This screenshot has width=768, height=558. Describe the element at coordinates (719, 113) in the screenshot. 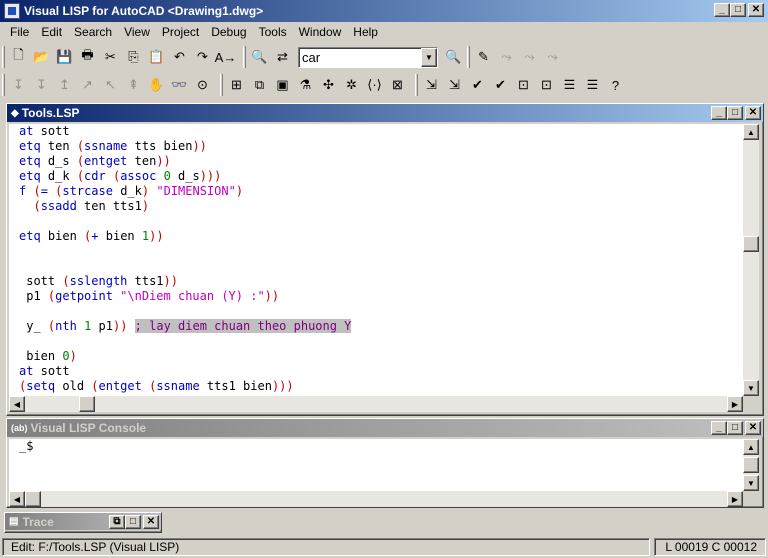

I see `editor-minimize-button: _` at that location.